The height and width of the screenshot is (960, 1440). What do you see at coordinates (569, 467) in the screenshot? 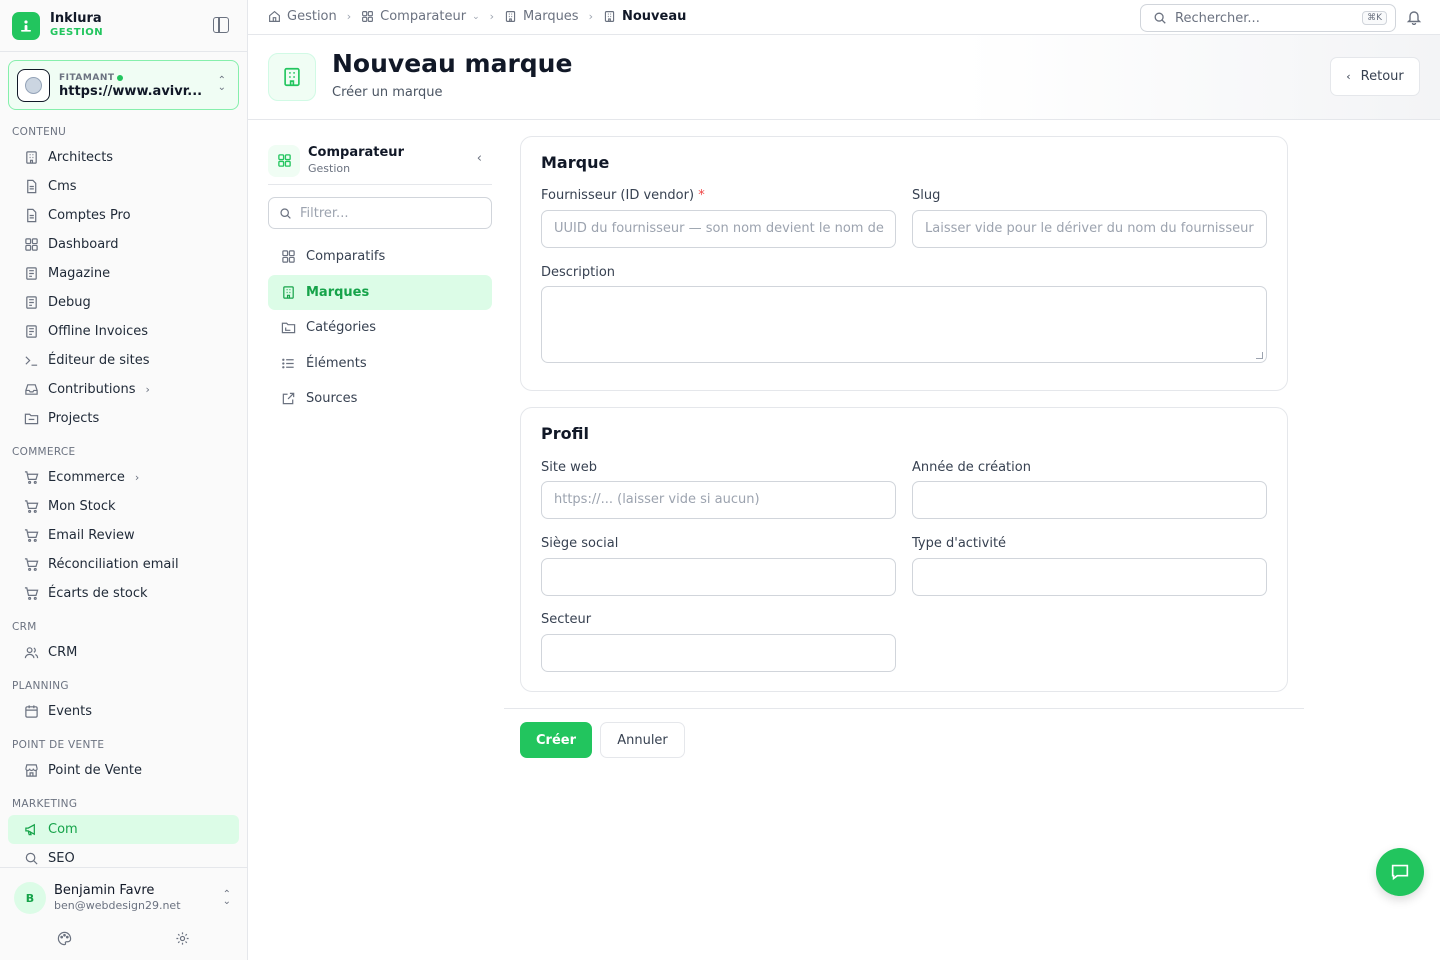
I see `site-label: Site web` at bounding box center [569, 467].